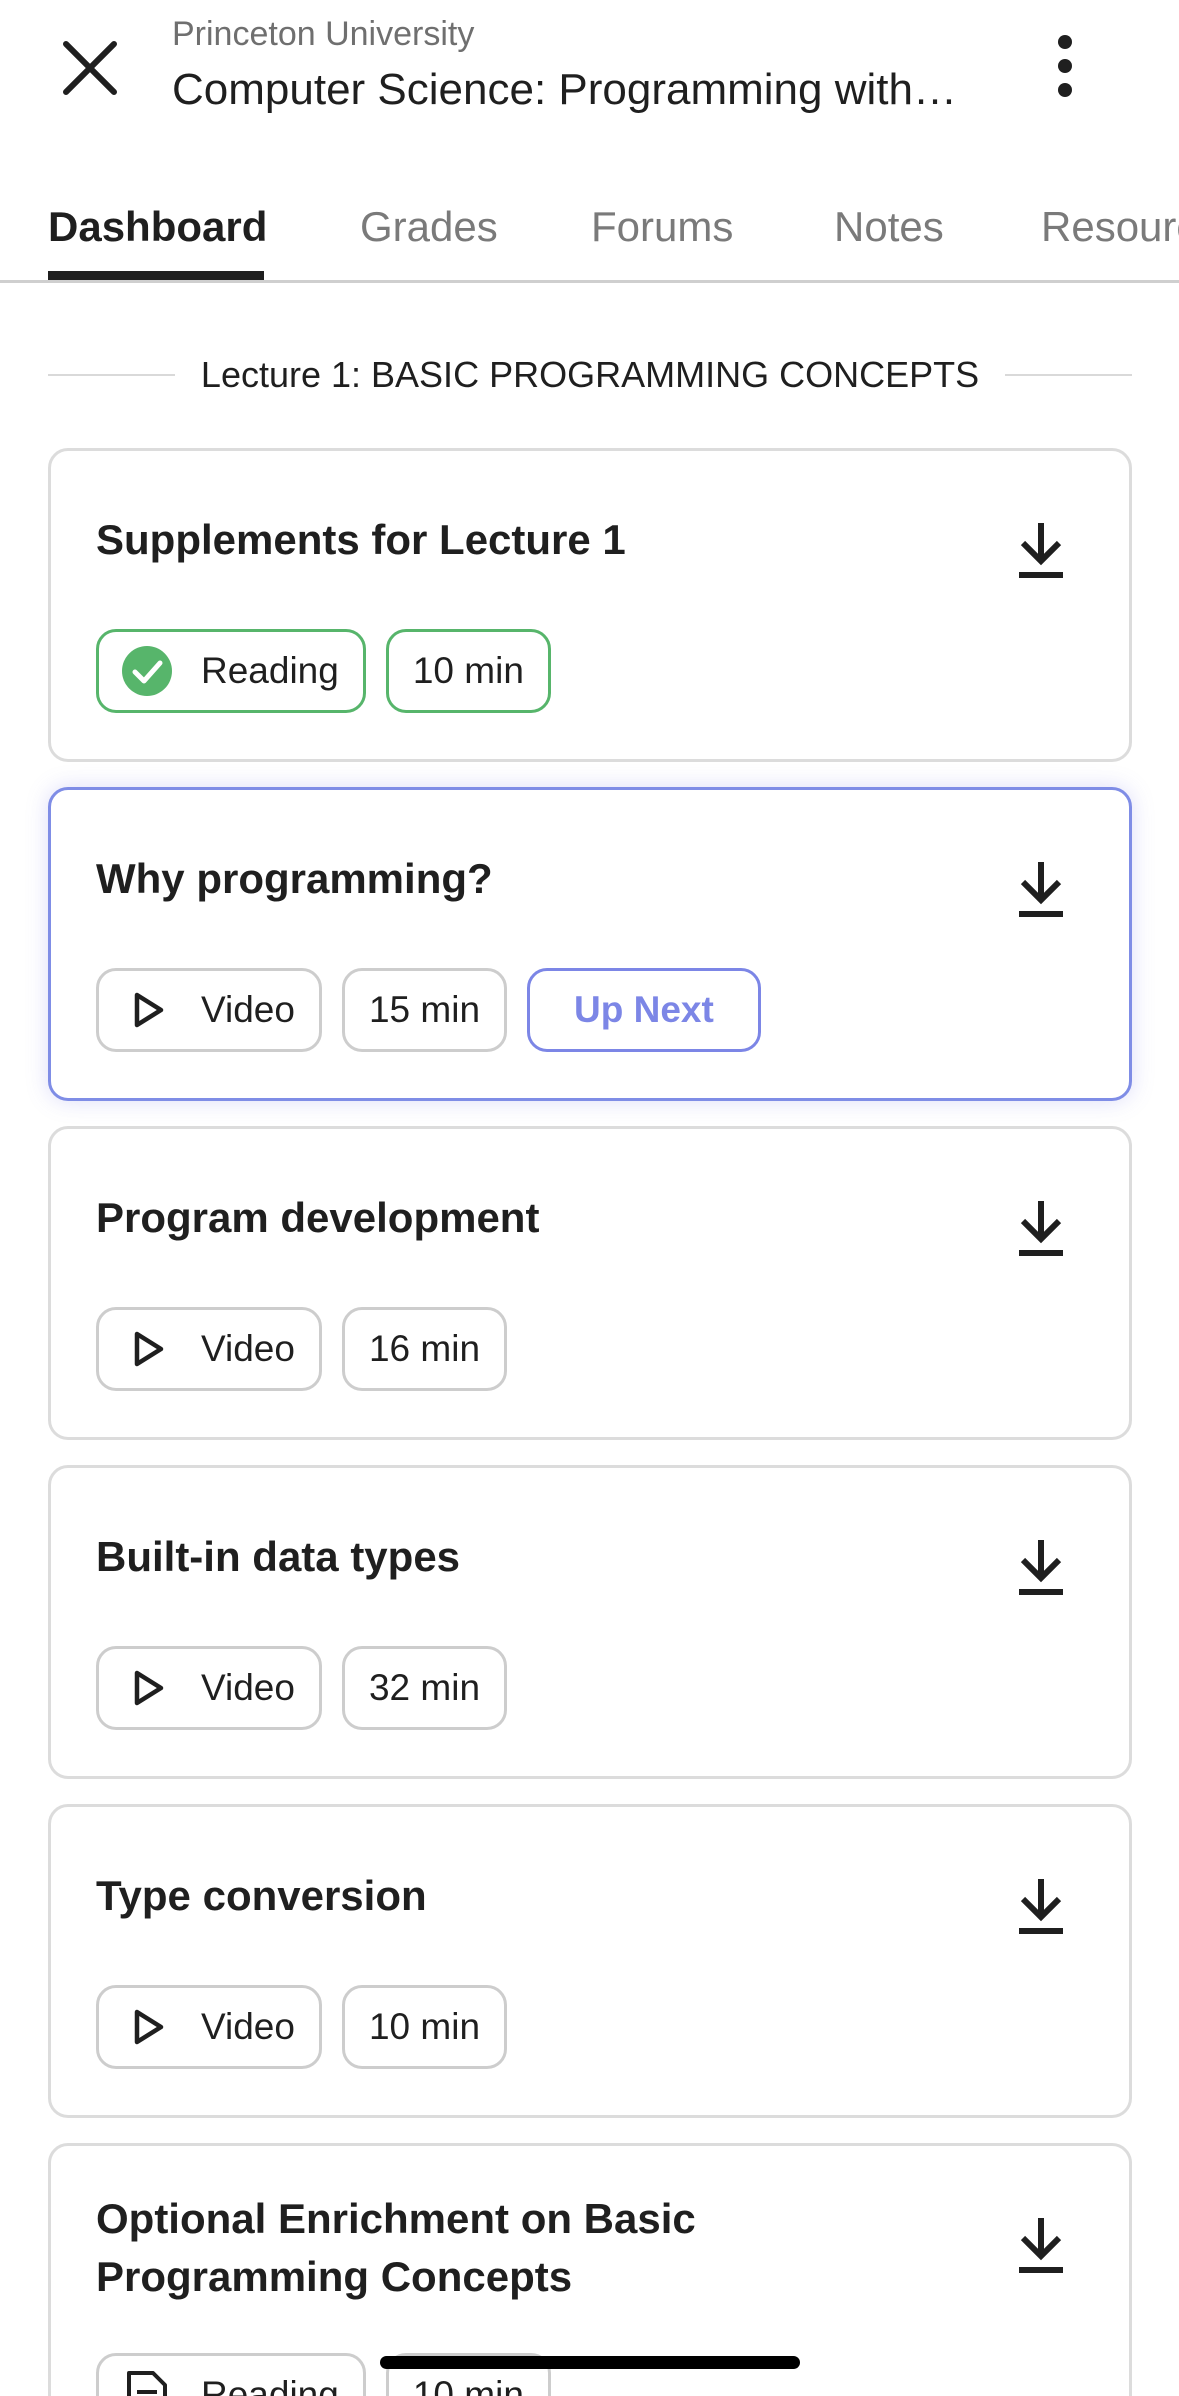 Image resolution: width=1179 pixels, height=2396 pixels. What do you see at coordinates (590, 1283) in the screenshot?
I see `course-item-card: Program development Video 16 min` at bounding box center [590, 1283].